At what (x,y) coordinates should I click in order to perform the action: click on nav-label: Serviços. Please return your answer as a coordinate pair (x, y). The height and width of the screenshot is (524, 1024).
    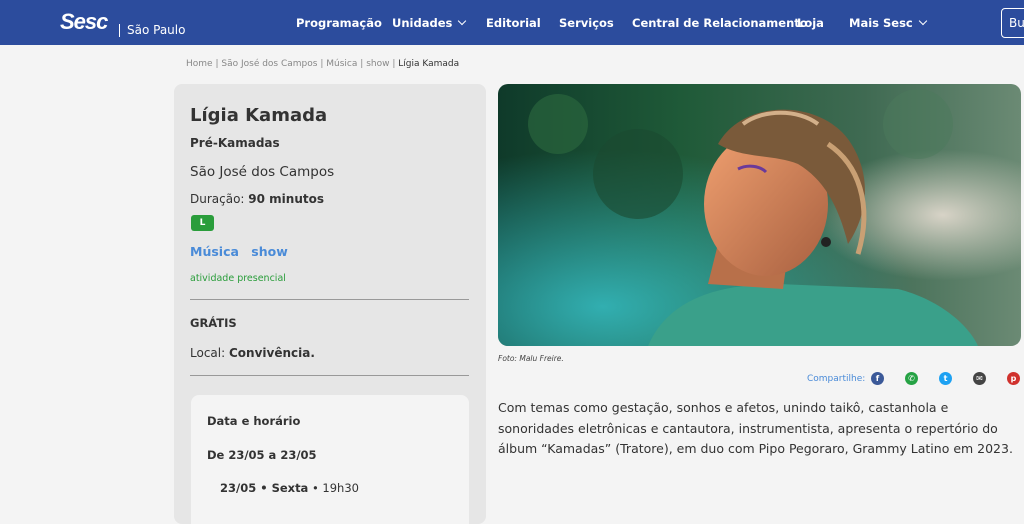
    Looking at the image, I should click on (586, 23).